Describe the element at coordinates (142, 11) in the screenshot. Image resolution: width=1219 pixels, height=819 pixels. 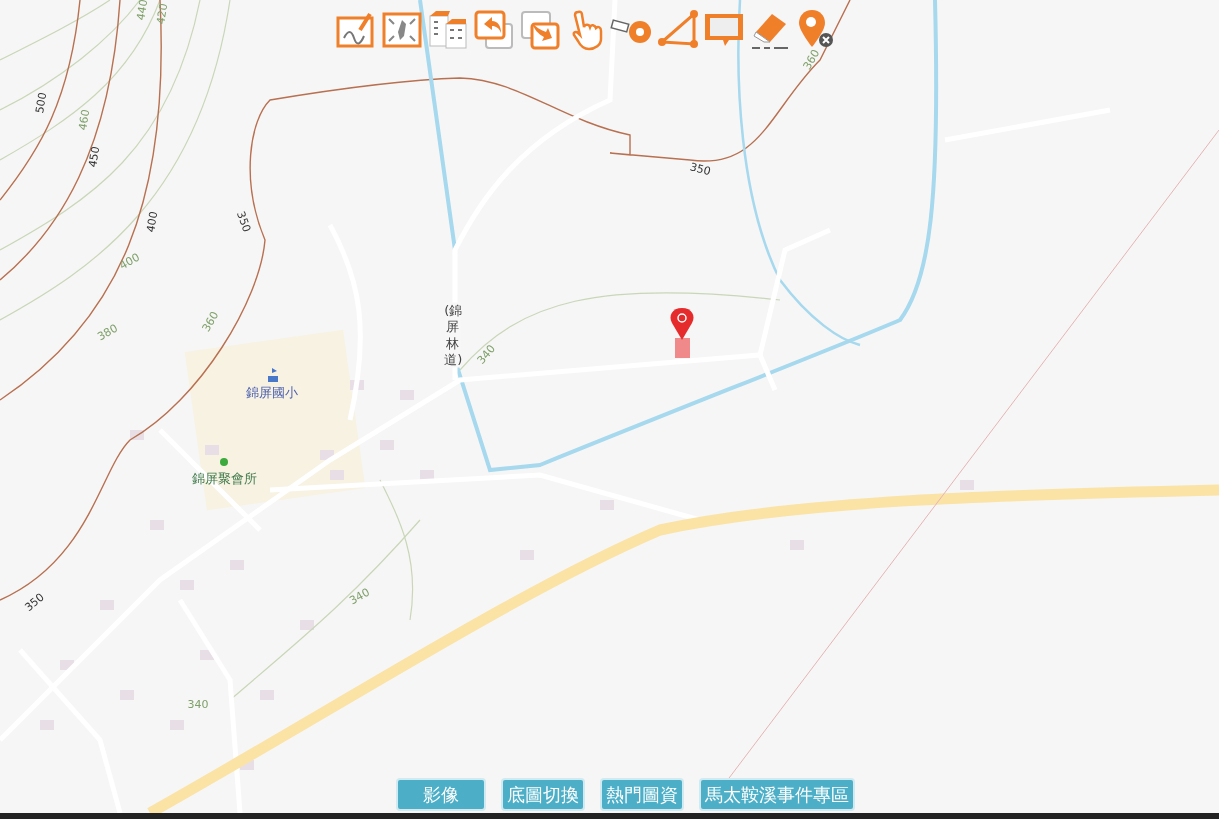
I see `contour-label: 440` at that location.